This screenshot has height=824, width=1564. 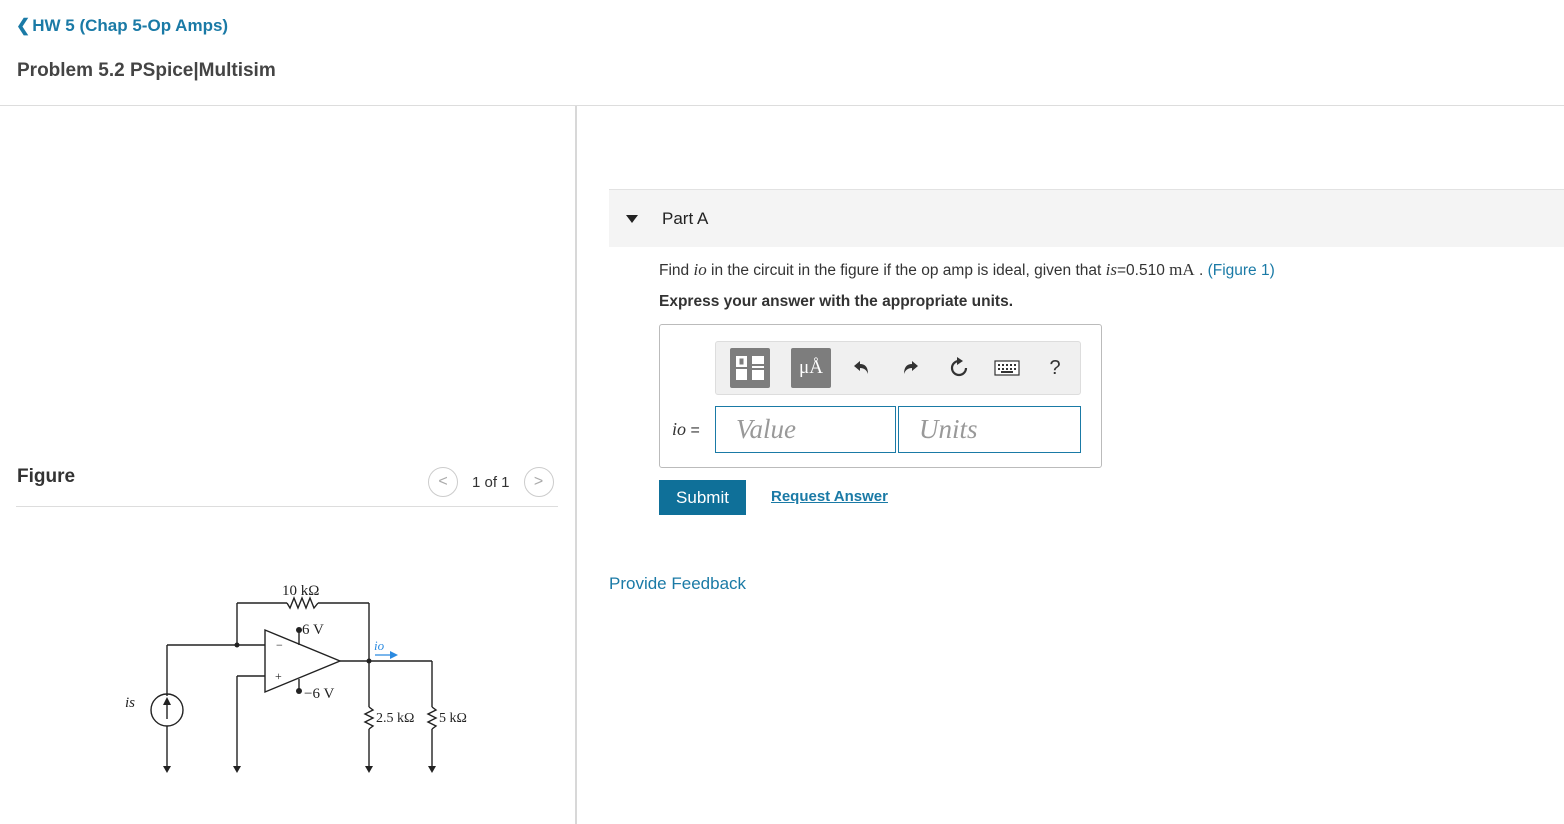 I want to click on reset-icon, so click(x=959, y=367).